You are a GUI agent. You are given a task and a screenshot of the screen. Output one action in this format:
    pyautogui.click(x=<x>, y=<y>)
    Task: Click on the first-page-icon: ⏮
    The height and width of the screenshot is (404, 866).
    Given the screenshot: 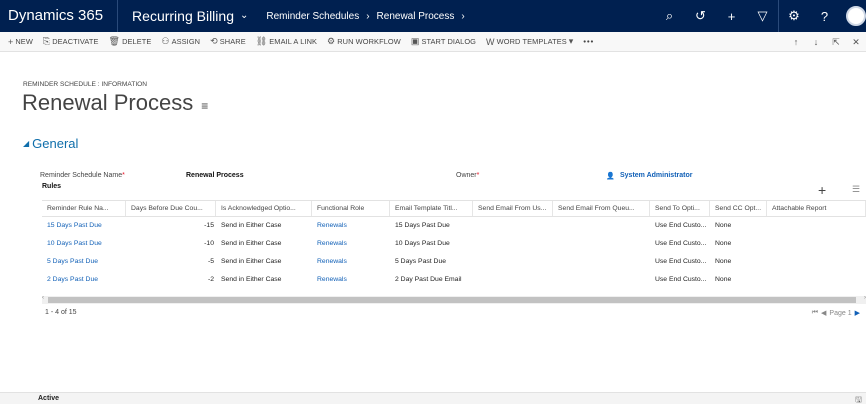 What is the action you would take?
    pyautogui.click(x=815, y=313)
    